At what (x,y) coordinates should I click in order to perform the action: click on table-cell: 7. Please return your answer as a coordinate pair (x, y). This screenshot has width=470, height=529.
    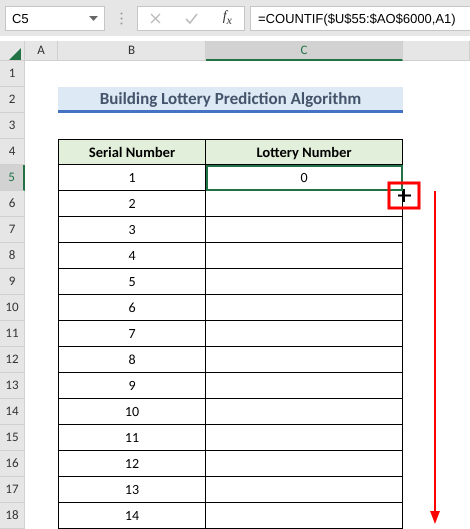
    Looking at the image, I should click on (132, 334).